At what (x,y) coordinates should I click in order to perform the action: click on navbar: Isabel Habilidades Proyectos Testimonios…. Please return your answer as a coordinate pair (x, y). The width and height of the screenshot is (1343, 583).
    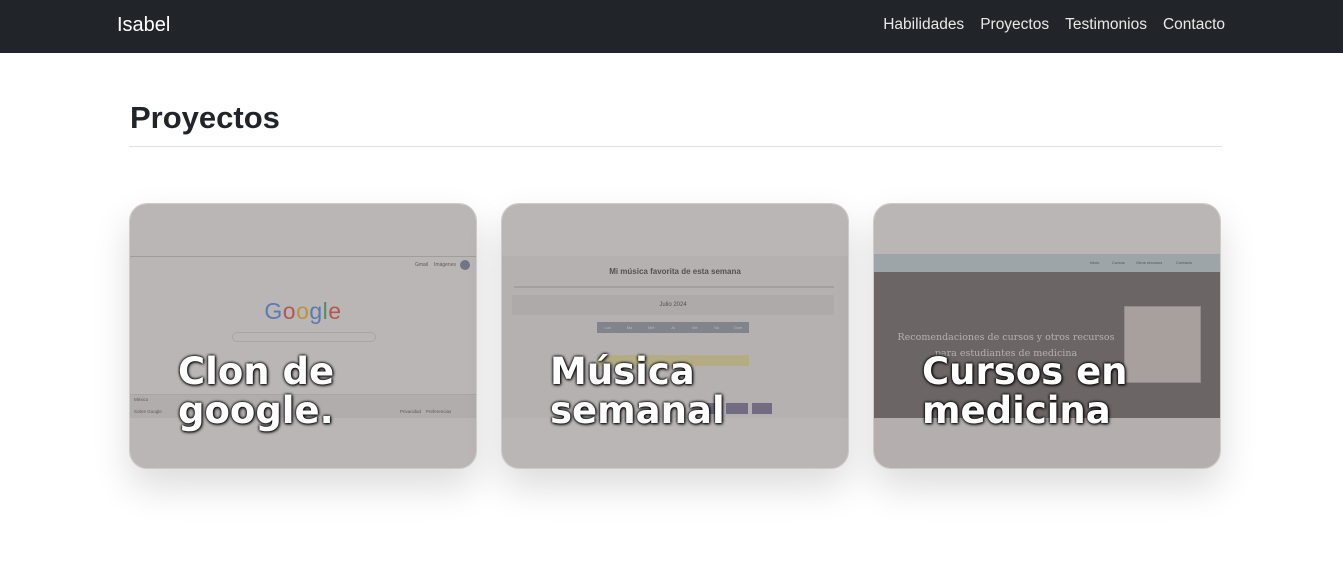
    Looking at the image, I should click on (671, 26).